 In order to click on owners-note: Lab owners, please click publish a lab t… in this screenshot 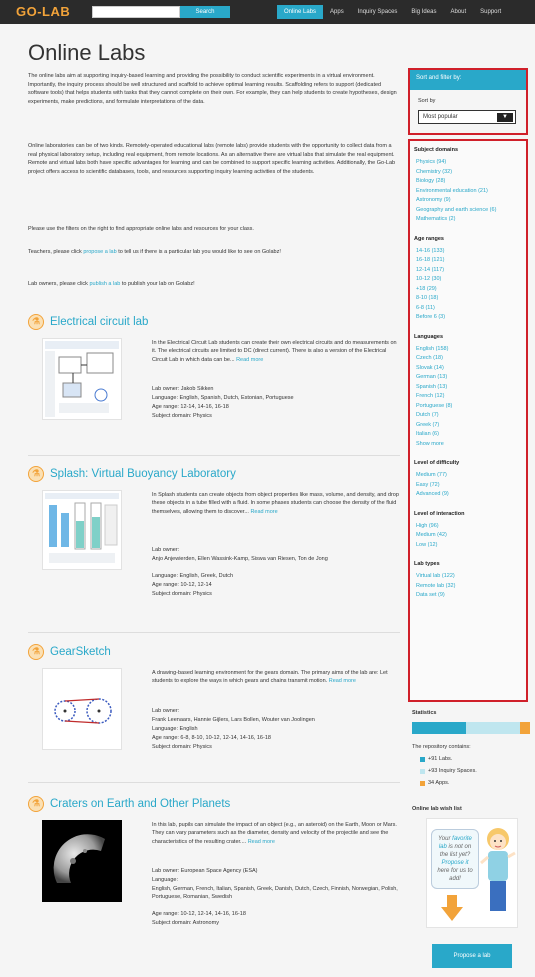, I will do `click(214, 284)`.